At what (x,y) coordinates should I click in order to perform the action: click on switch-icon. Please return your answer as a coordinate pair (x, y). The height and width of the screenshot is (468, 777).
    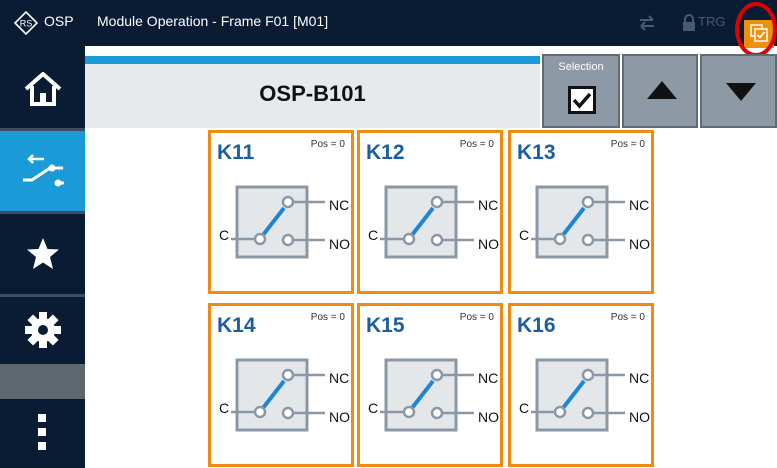
    Looking at the image, I should click on (43, 170).